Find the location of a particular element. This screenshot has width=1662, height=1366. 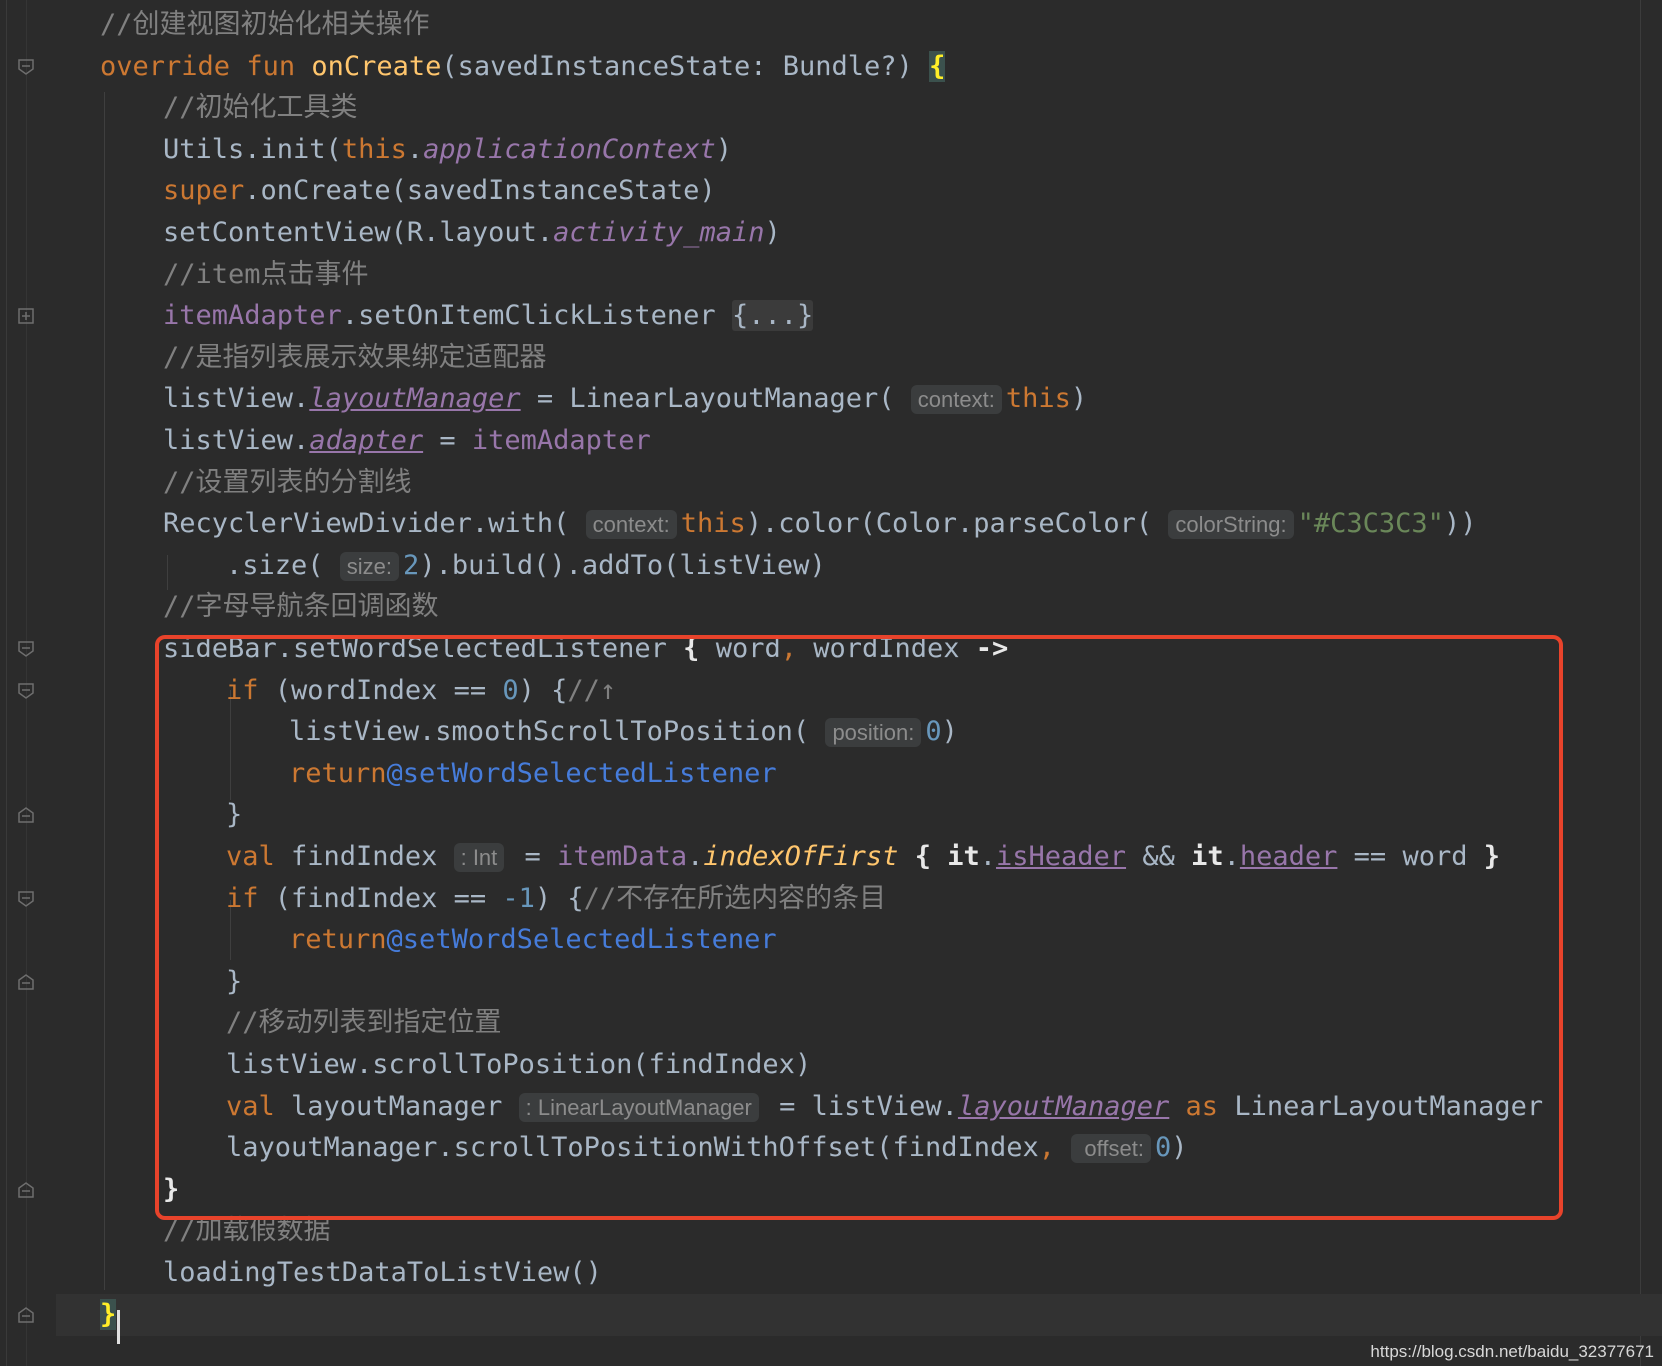

code-token: .onCreate(savedInstanceState) is located at coordinates (480, 191).